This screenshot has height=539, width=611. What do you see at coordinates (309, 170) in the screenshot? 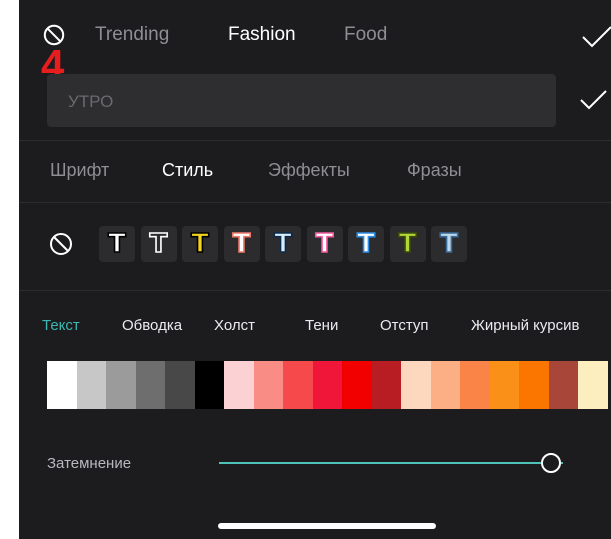
I see `tab-effects: Эффекты` at bounding box center [309, 170].